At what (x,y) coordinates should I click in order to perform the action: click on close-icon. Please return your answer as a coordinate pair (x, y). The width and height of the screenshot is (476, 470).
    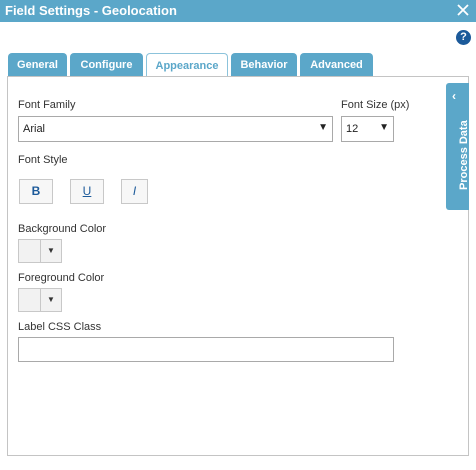
    Looking at the image, I should click on (463, 10).